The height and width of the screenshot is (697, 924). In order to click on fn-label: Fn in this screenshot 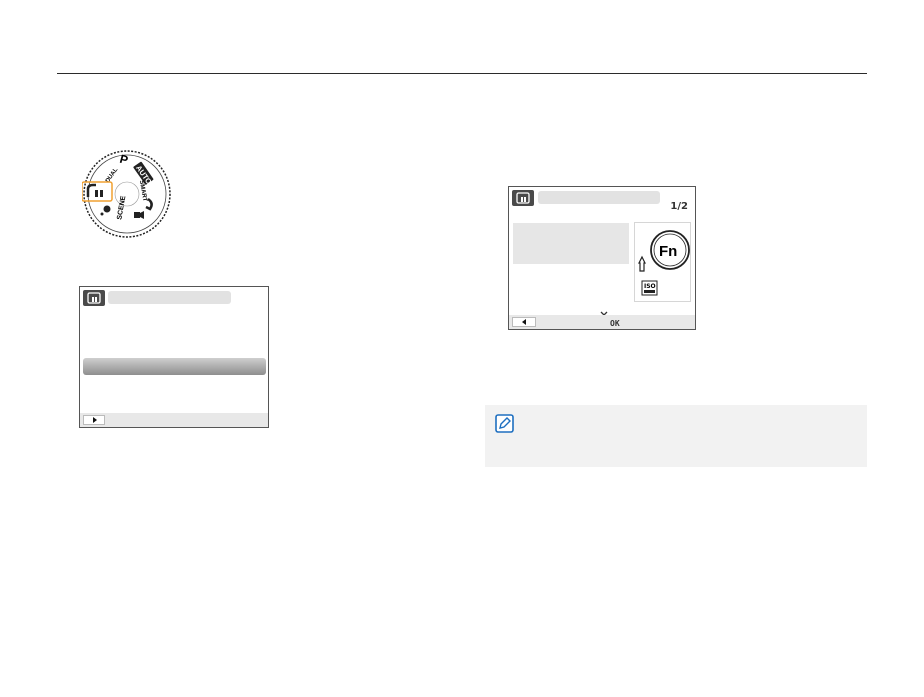, I will do `click(668, 251)`.